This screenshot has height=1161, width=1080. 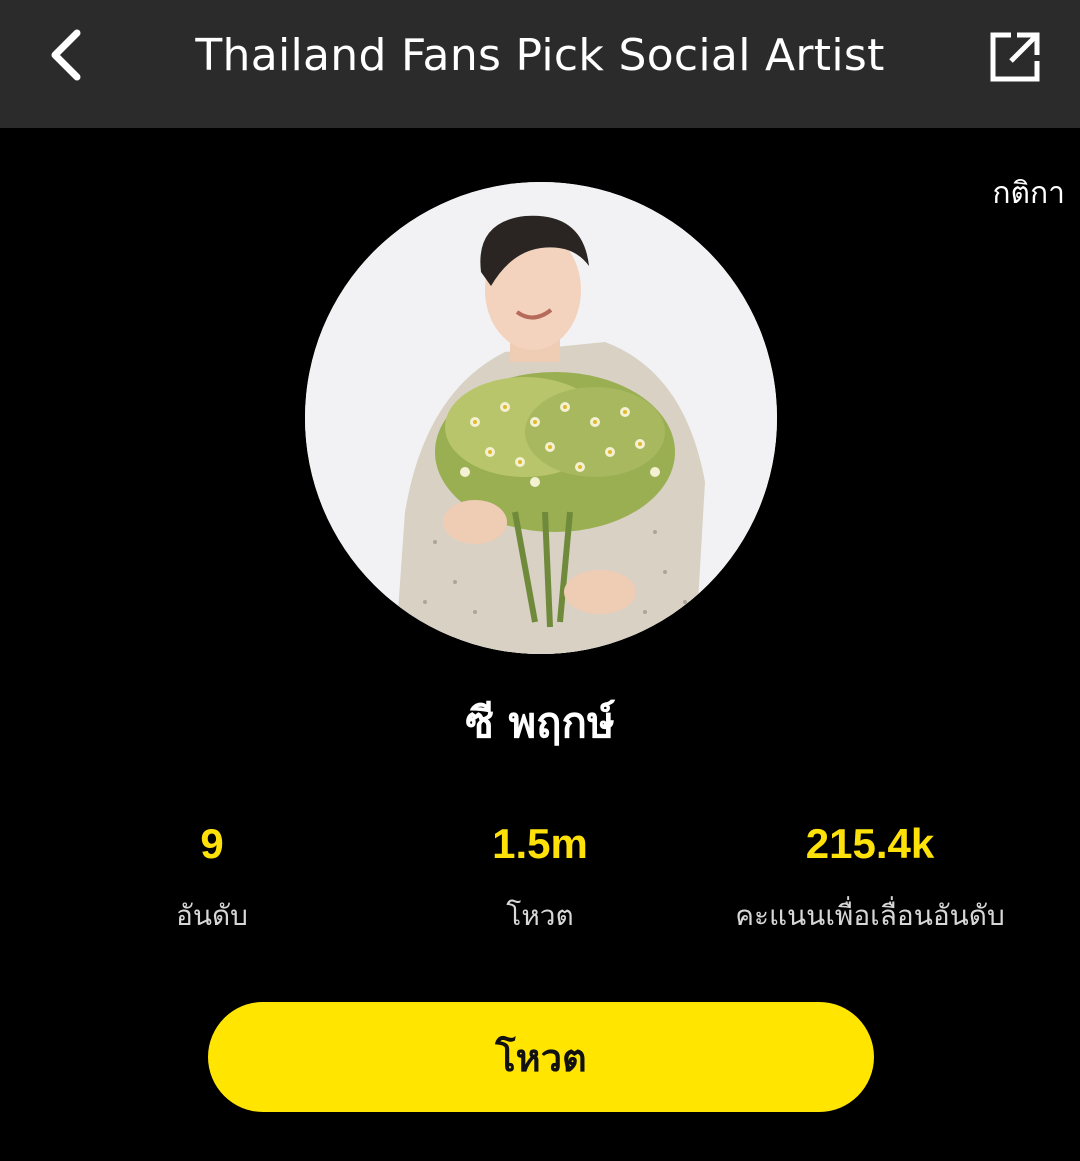 I want to click on chevron-left-icon, so click(x=66, y=55).